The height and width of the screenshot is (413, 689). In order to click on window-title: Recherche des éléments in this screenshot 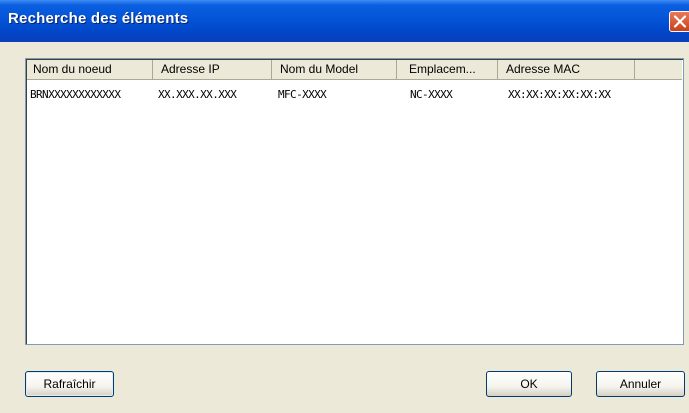, I will do `click(98, 18)`.